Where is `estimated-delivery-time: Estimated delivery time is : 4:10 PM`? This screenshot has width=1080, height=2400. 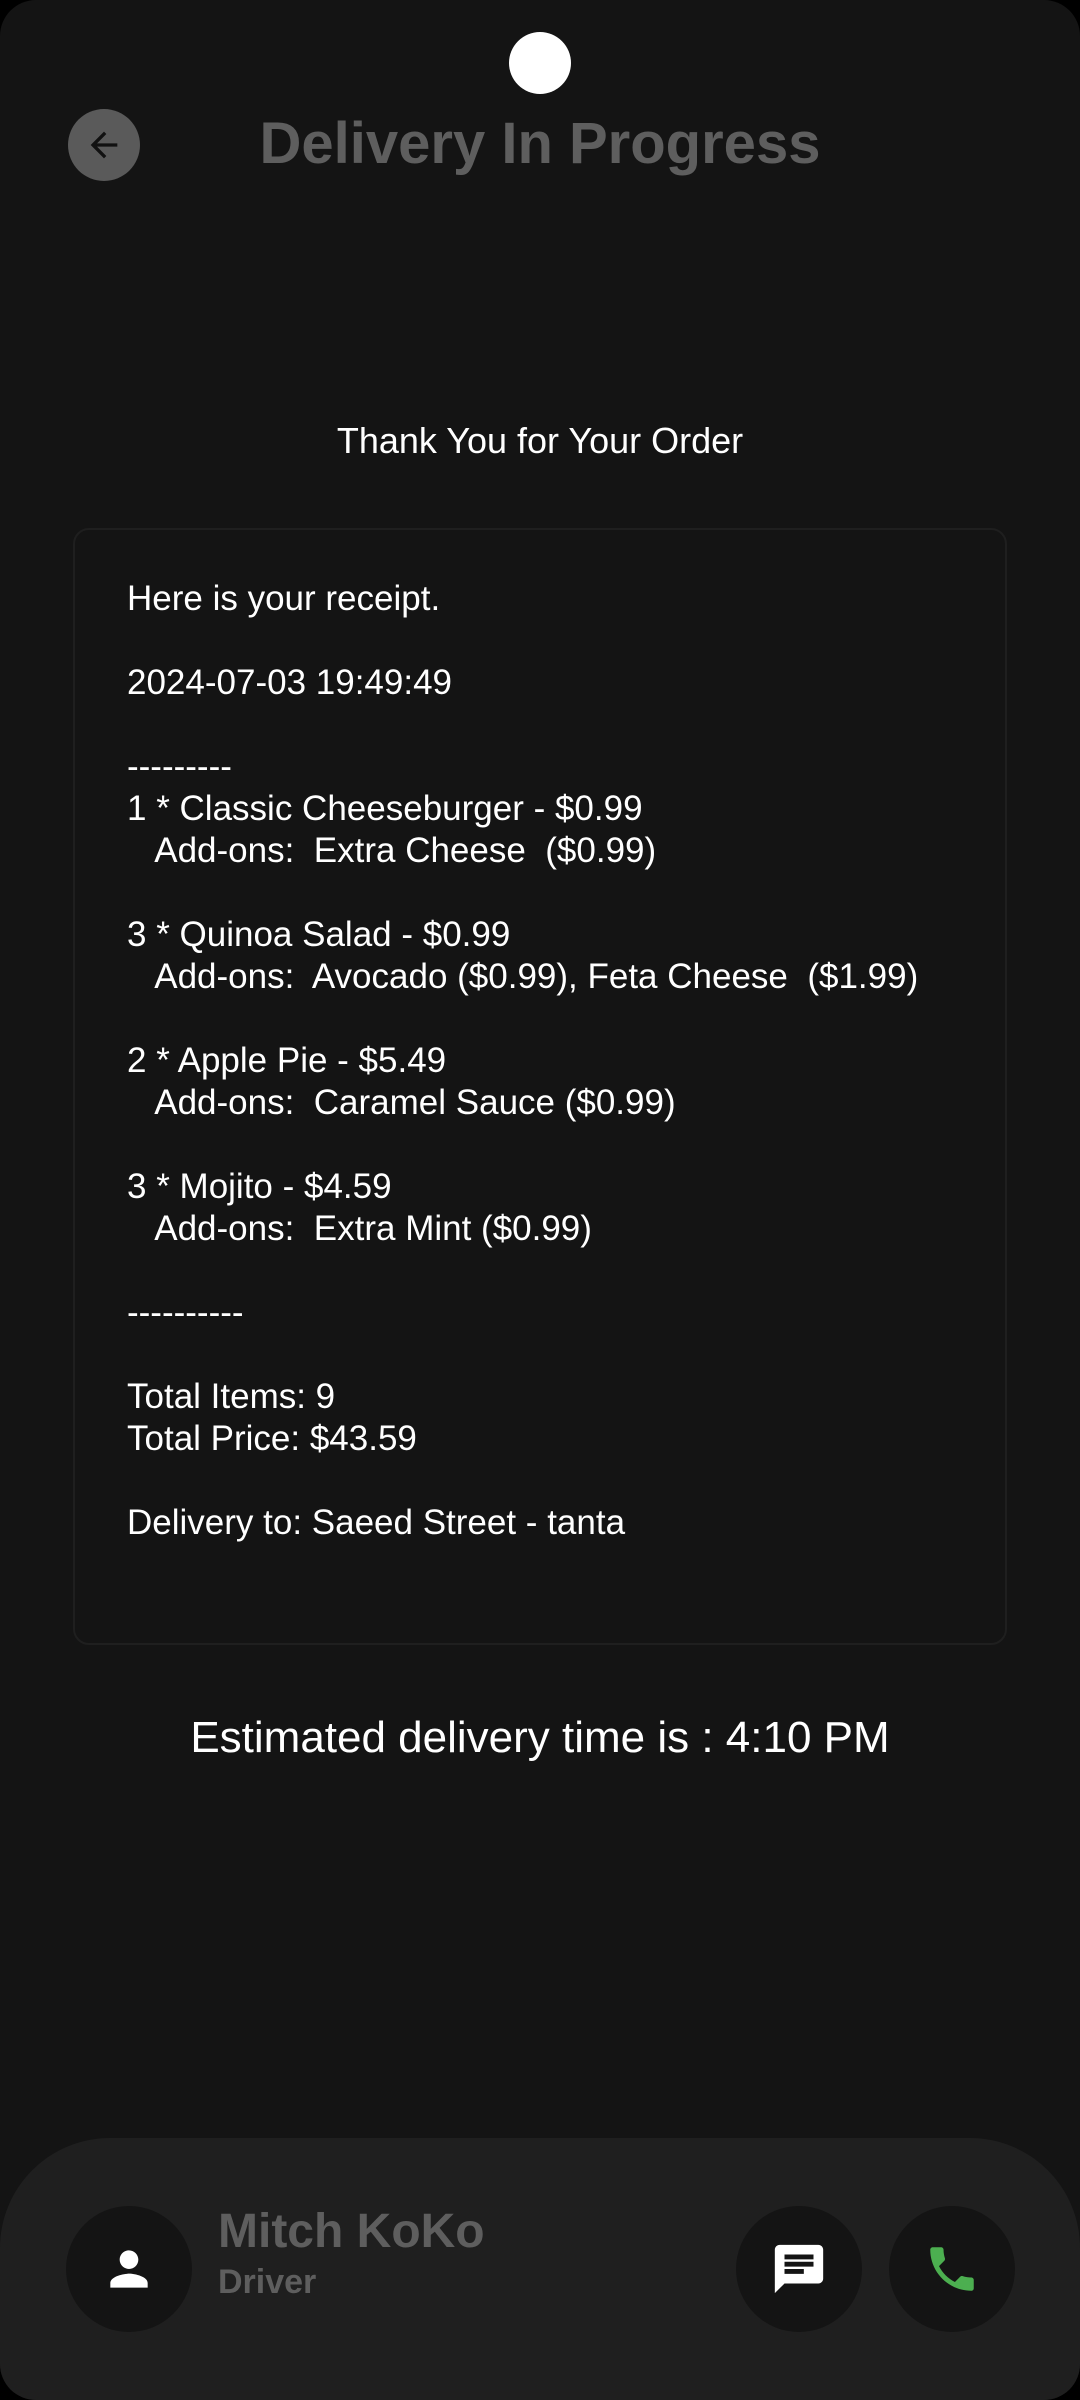 estimated-delivery-time: Estimated delivery time is : 4:10 PM is located at coordinates (540, 1737).